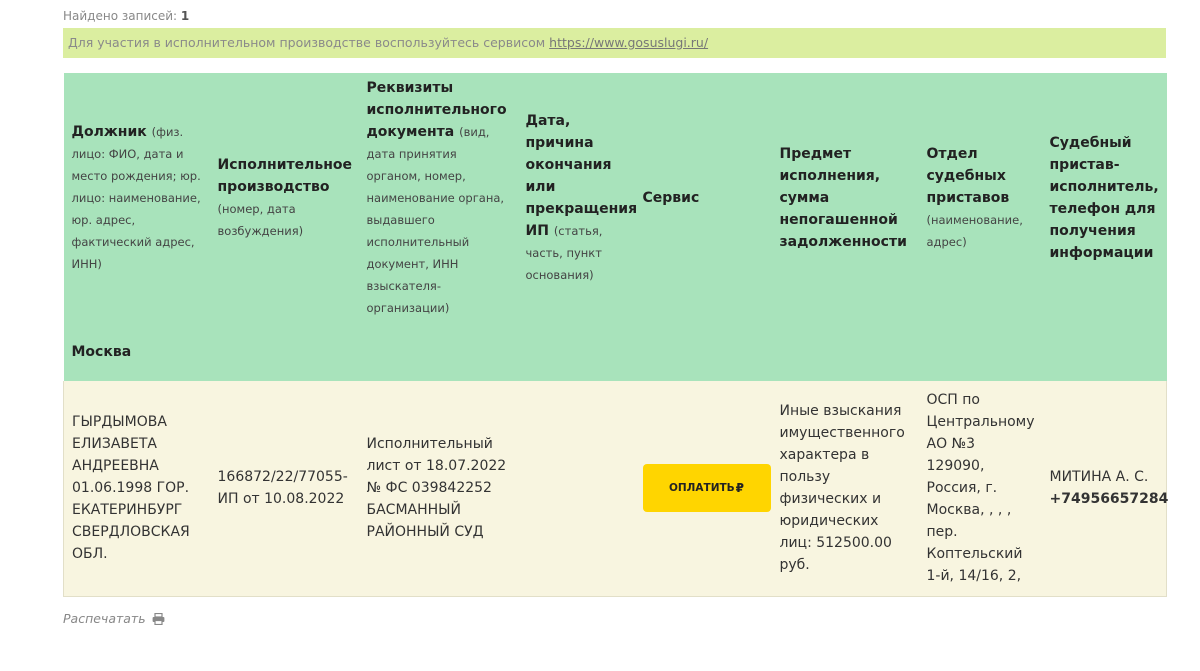 The width and height of the screenshot is (1200, 671). I want to click on pay-button: ОПЛАТИТЬ ₽, so click(706, 488).